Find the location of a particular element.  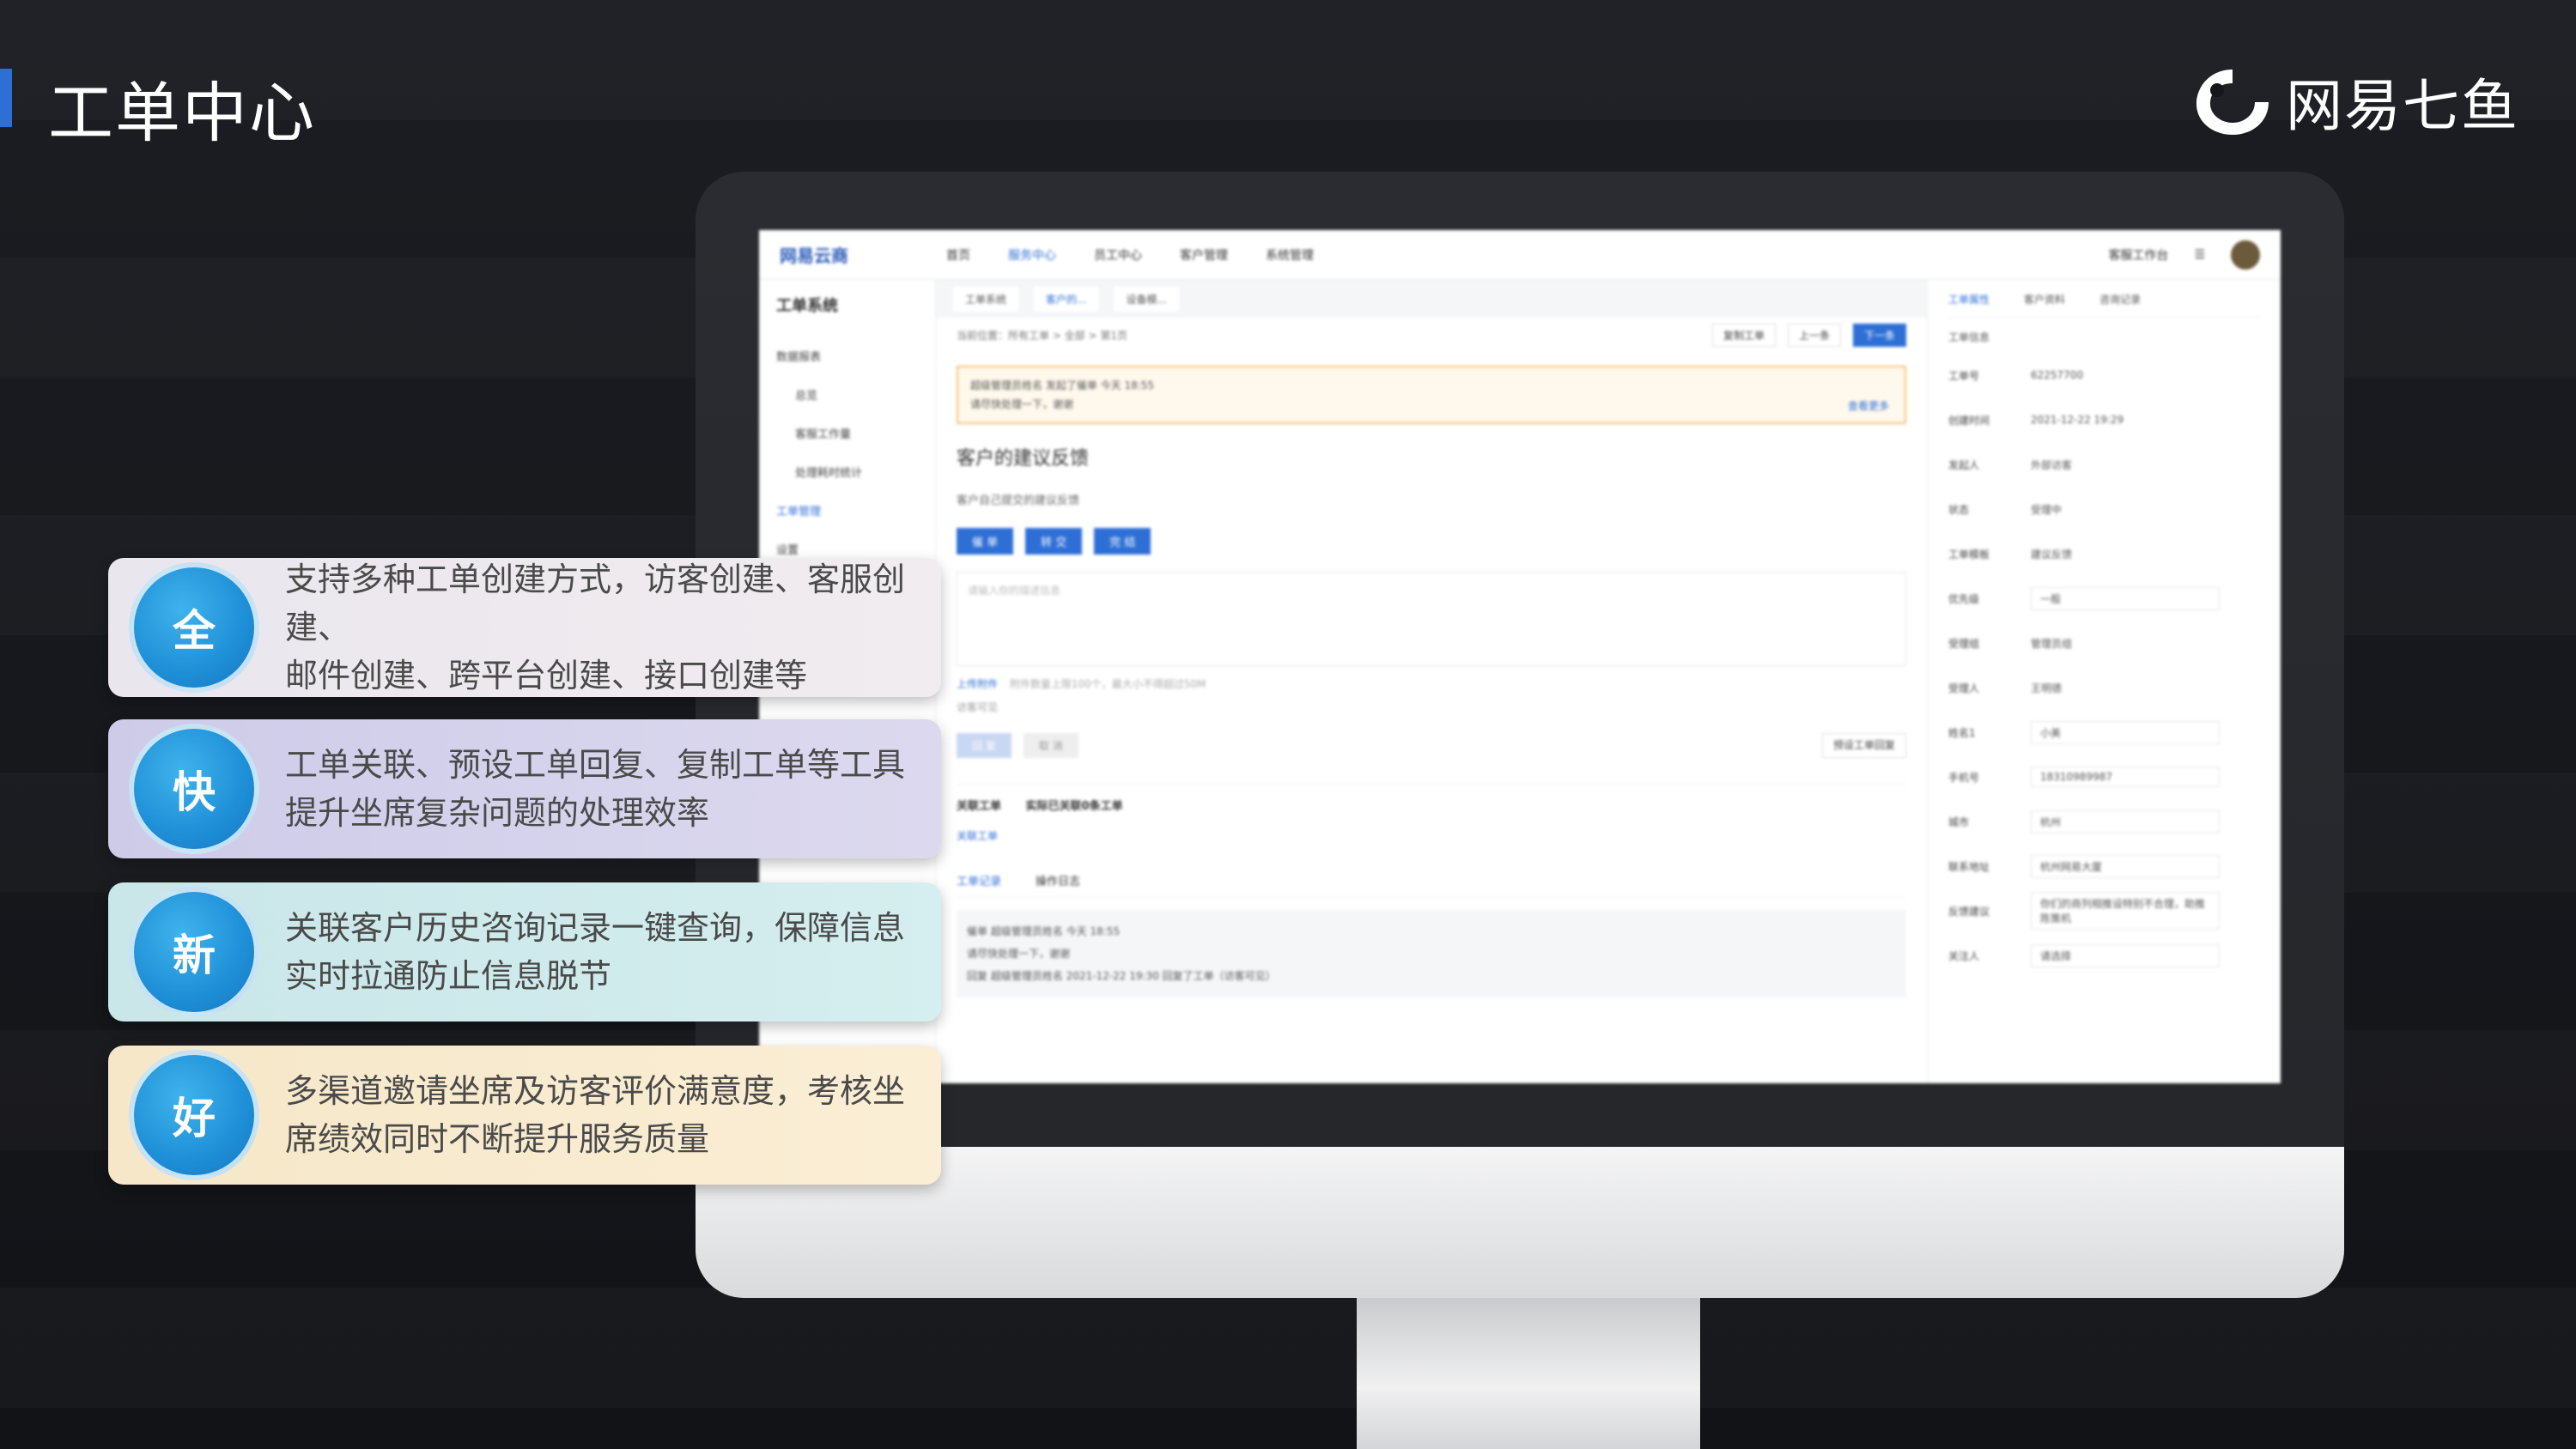

field-value: 杭州 is located at coordinates (2126, 821).